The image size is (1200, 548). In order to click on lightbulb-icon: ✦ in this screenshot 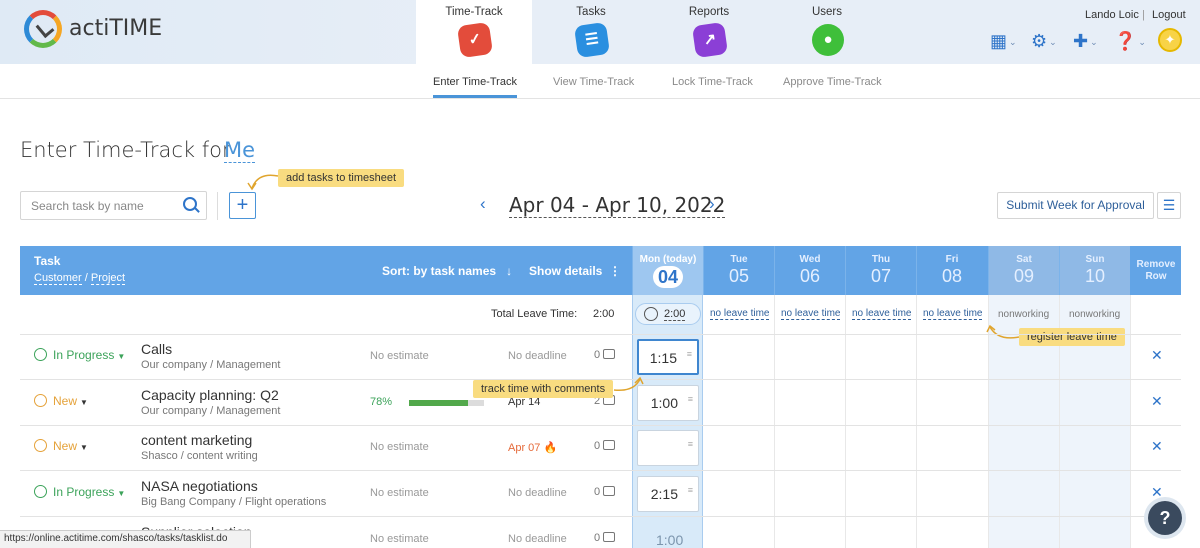, I will do `click(1170, 40)`.